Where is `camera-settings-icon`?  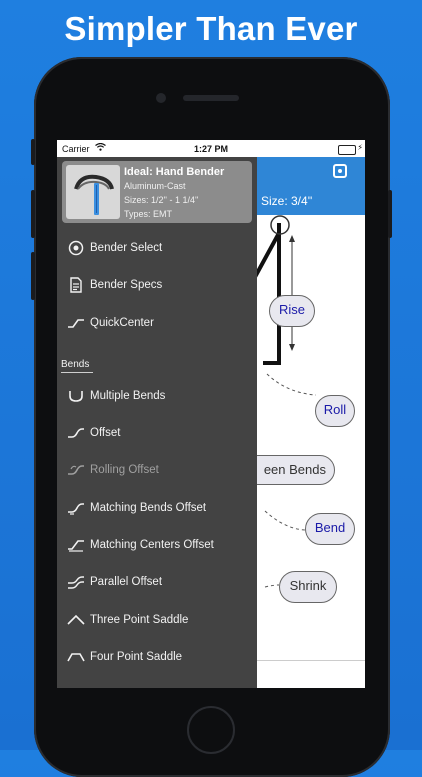
camera-settings-icon is located at coordinates (340, 171).